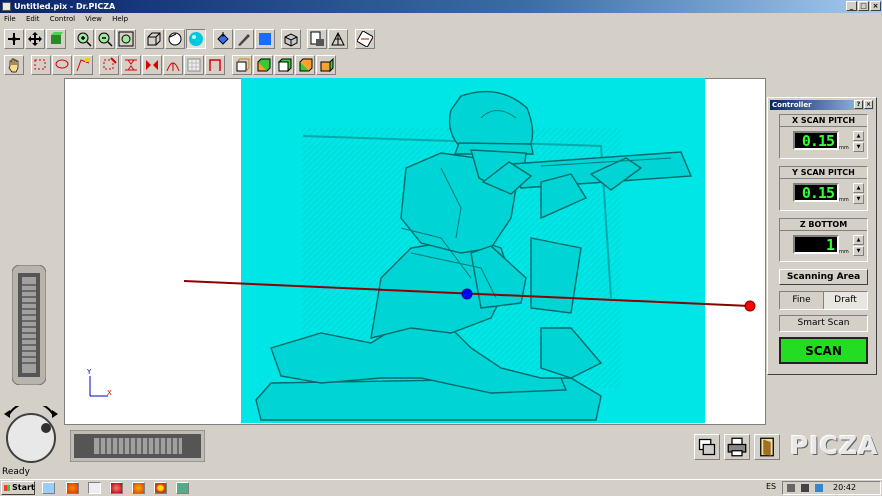 This screenshot has height=496, width=882. I want to click on cut-icon, so click(109, 65).